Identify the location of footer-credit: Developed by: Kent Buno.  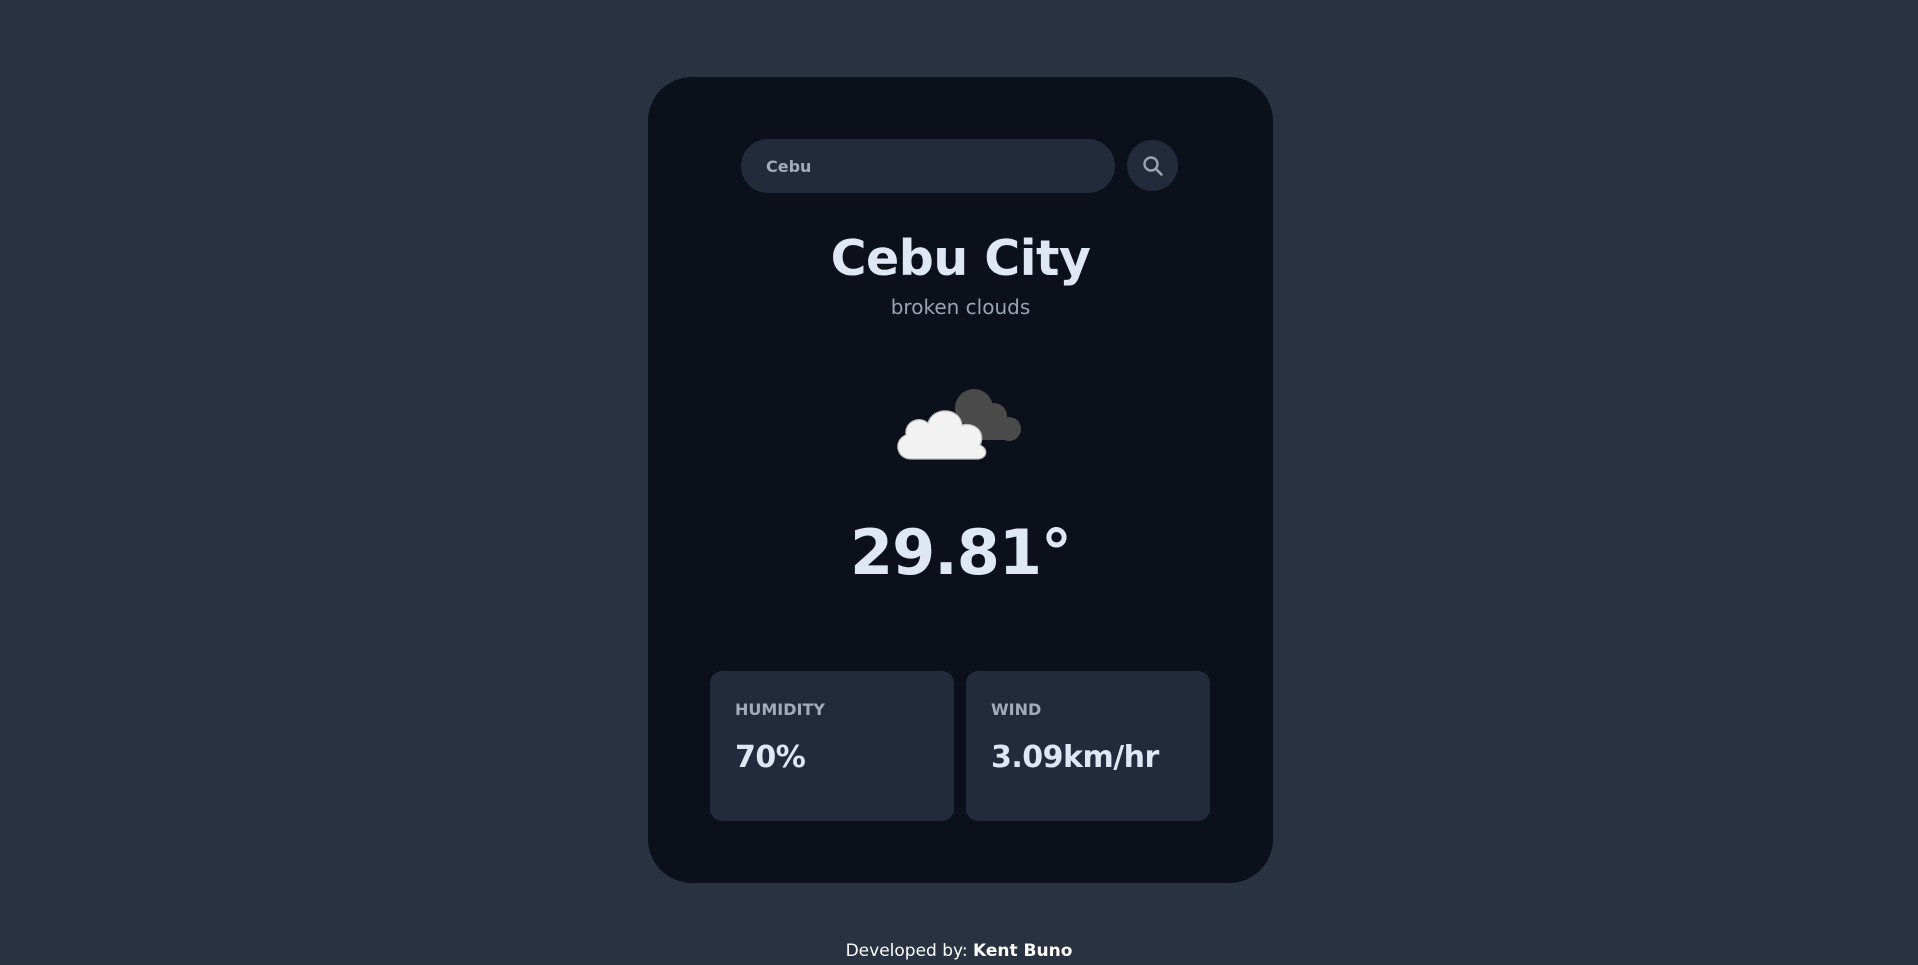
(959, 951).